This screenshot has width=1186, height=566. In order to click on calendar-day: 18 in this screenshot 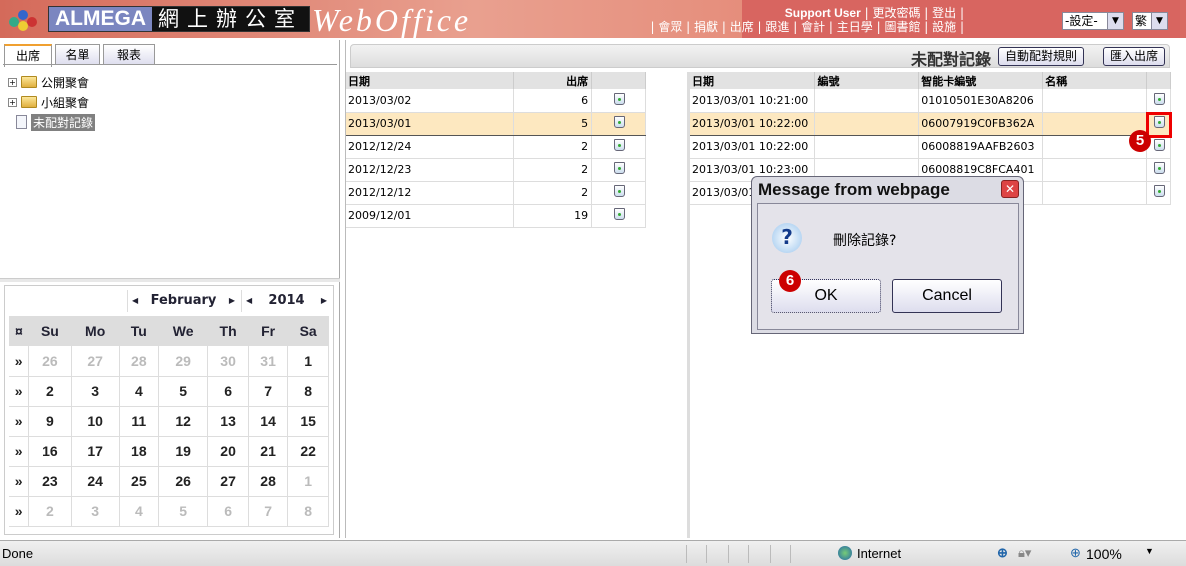, I will do `click(139, 451)`.